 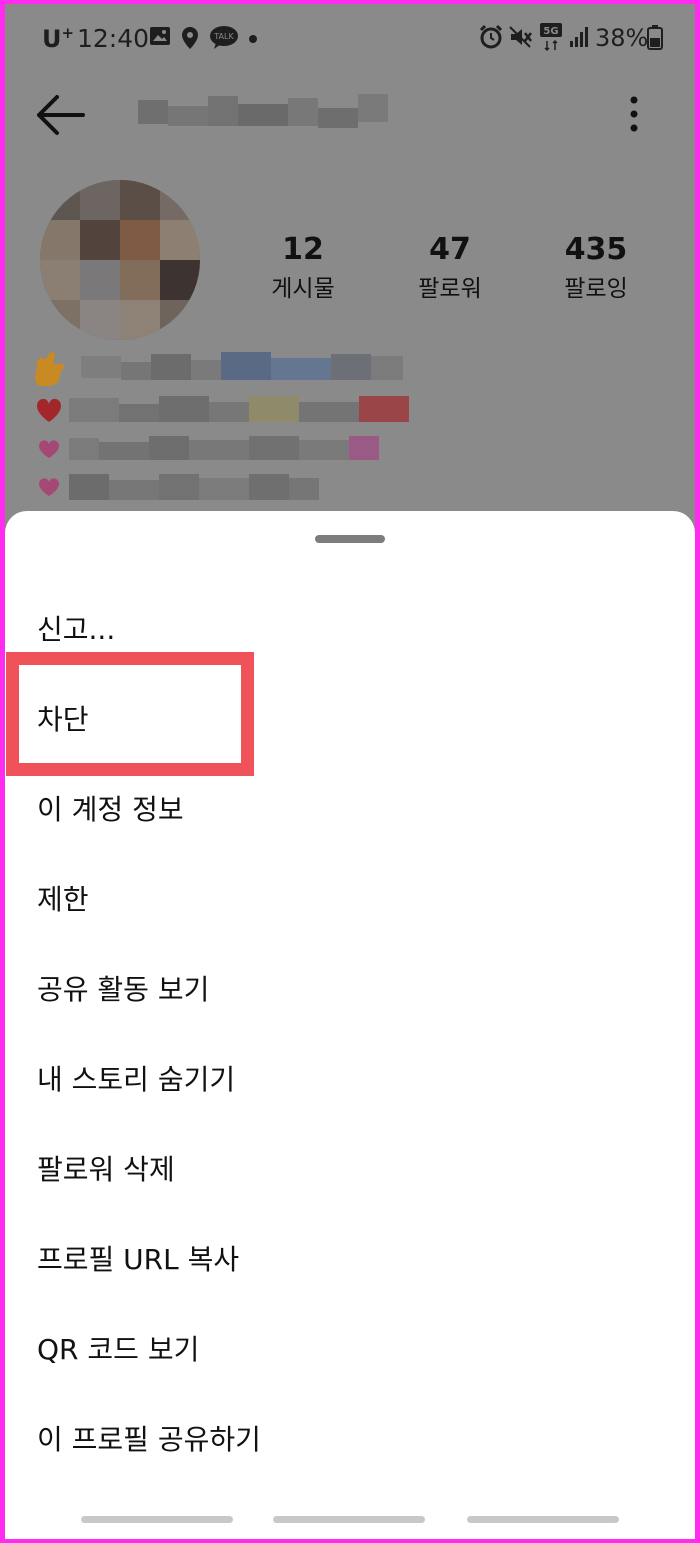 I want to click on system-nav-bar, so click(x=350, y=1520).